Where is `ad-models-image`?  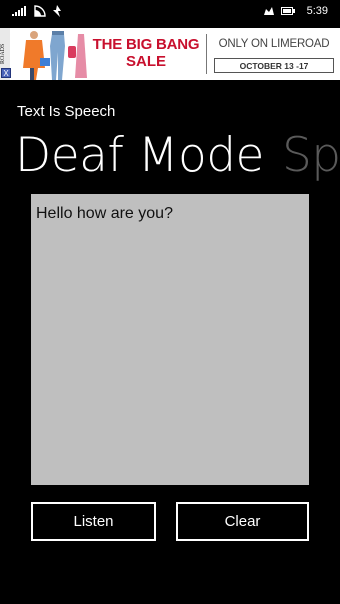 ad-models-image is located at coordinates (53, 54).